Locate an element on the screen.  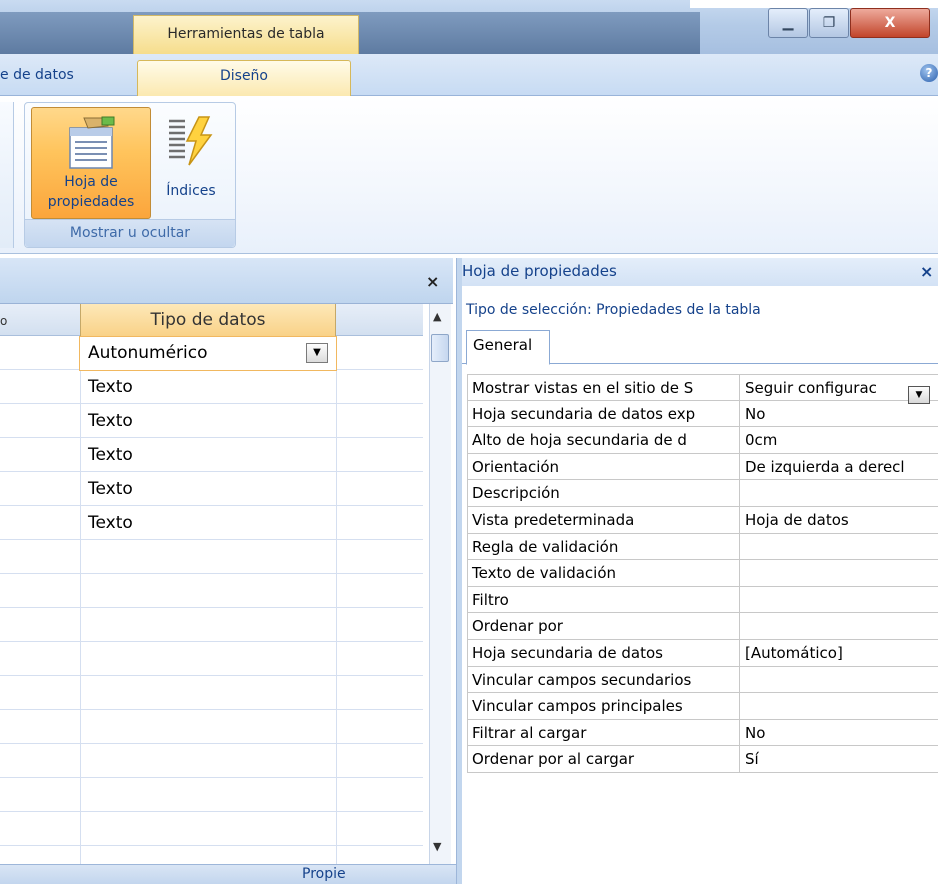
property-name: Hoja secundaria de datos exp is located at coordinates (603, 413).